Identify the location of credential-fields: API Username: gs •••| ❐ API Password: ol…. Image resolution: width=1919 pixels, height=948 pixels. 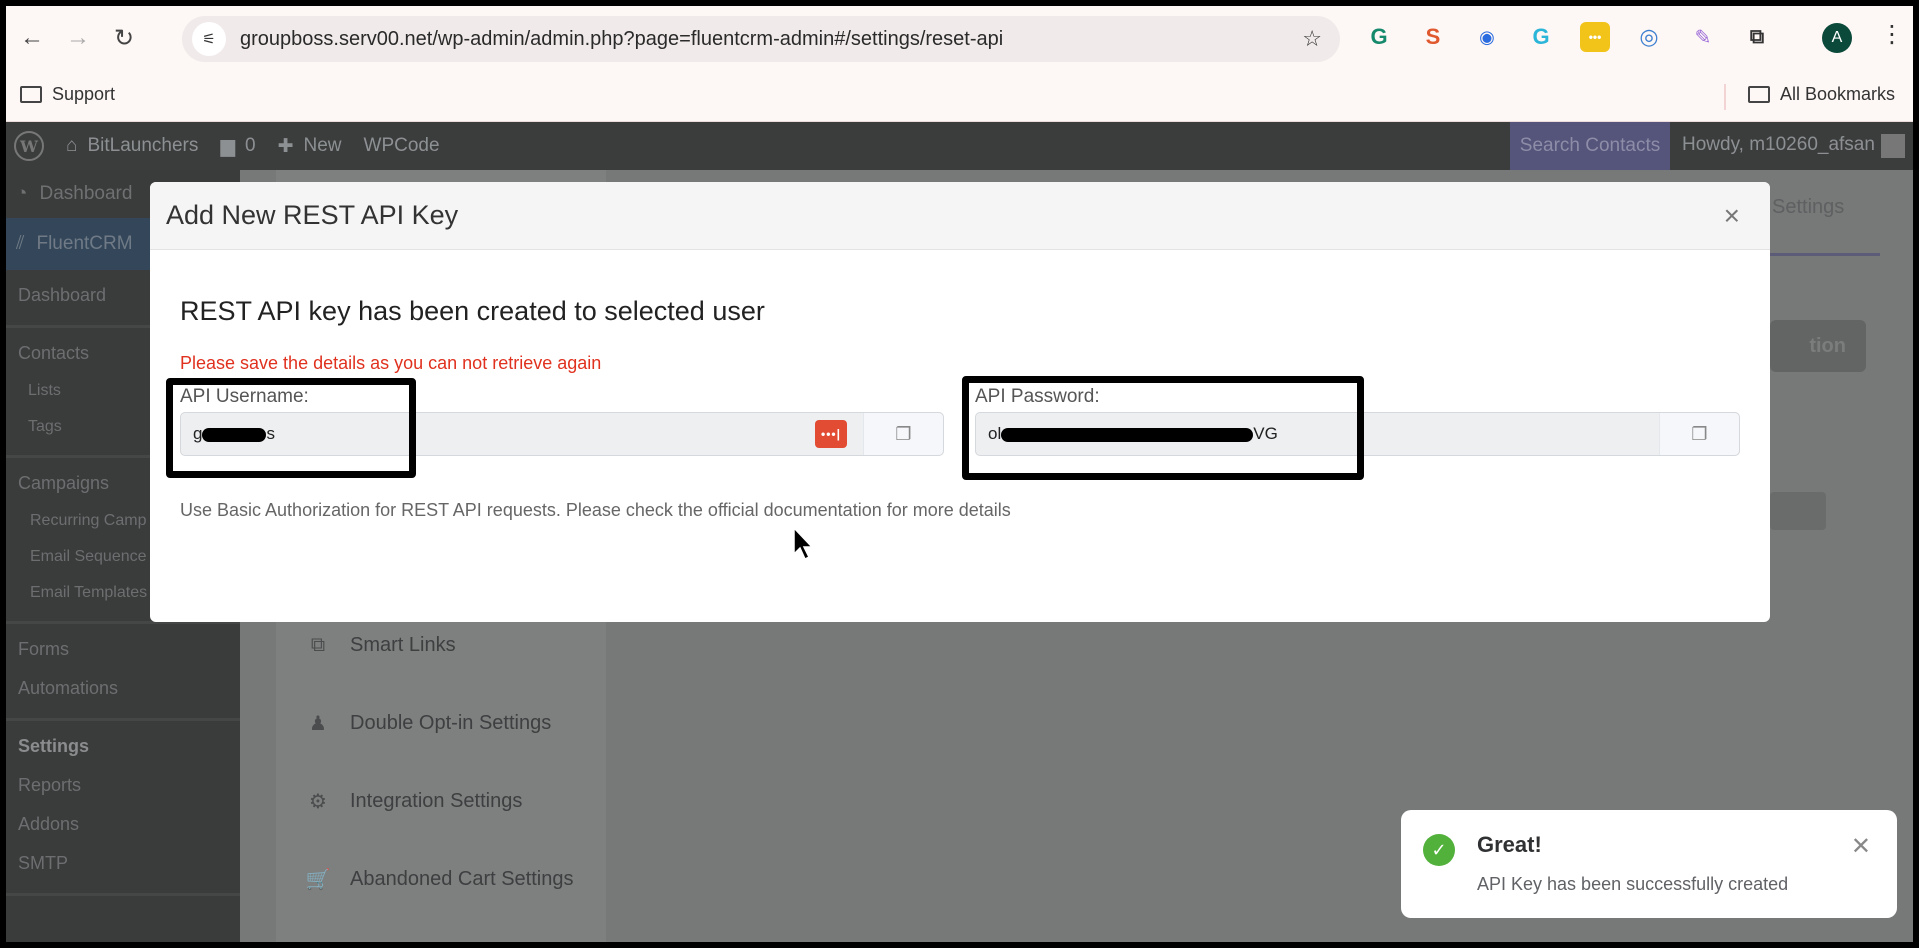
(953, 431).